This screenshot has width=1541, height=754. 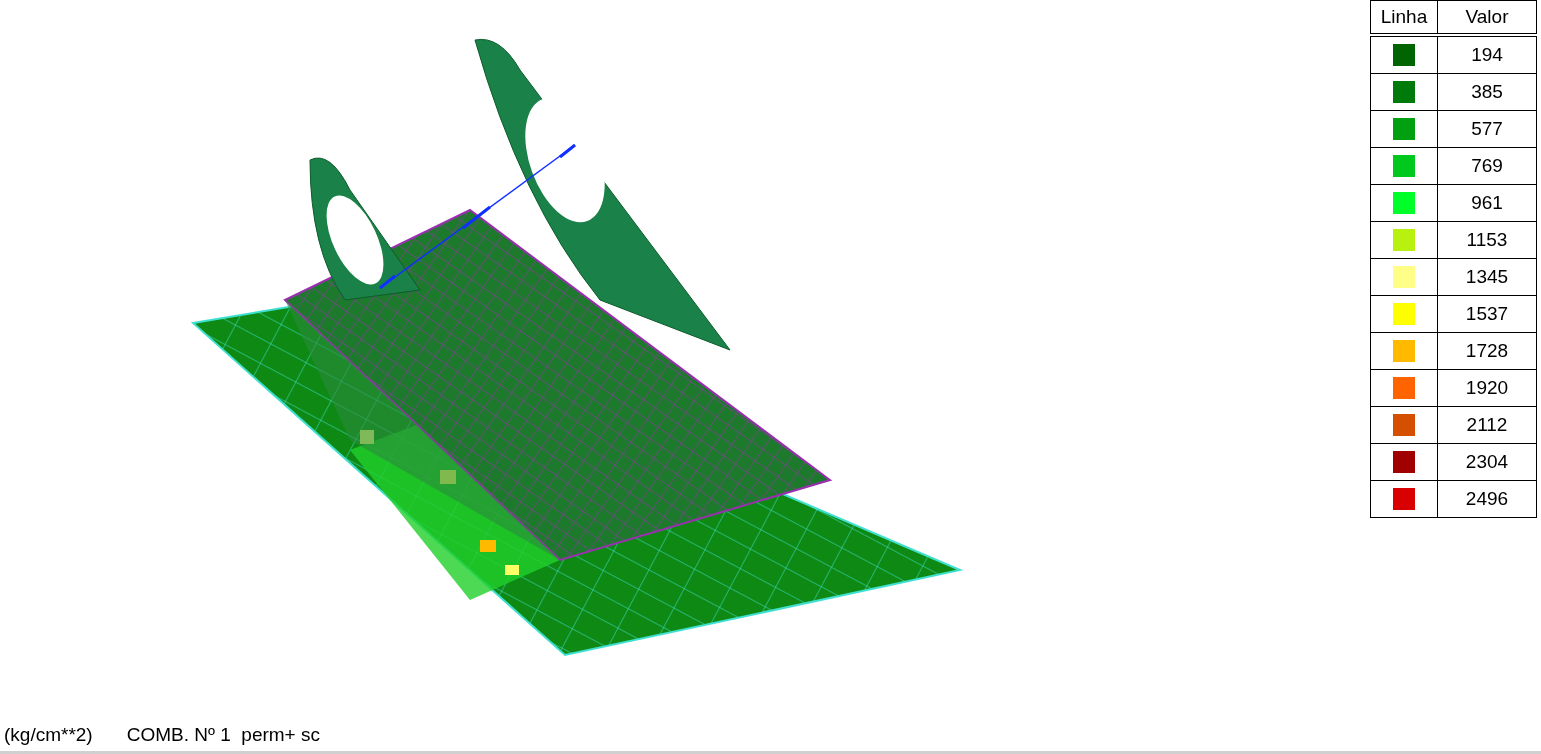 I want to click on table-cell: 961, so click(x=1487, y=203).